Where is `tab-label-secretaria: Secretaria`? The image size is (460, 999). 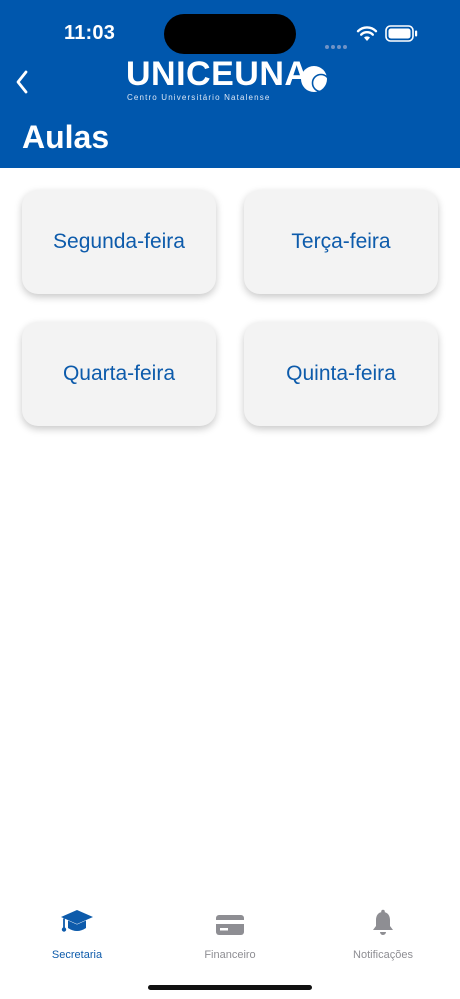 tab-label-secretaria: Secretaria is located at coordinates (77, 955).